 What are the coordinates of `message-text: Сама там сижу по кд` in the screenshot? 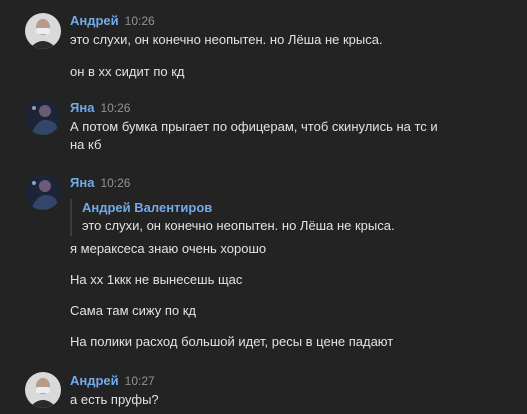 It's located at (133, 310).